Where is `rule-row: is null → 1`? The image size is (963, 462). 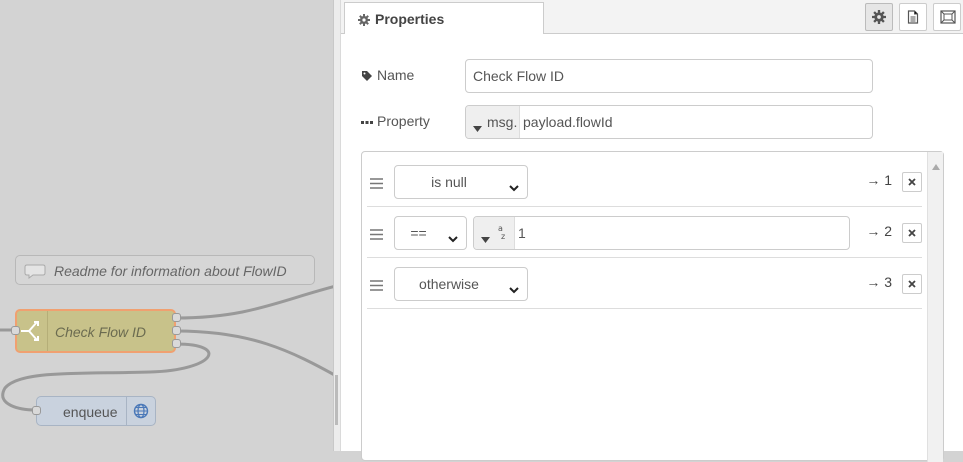 rule-row: is null → 1 is located at coordinates (644, 182).